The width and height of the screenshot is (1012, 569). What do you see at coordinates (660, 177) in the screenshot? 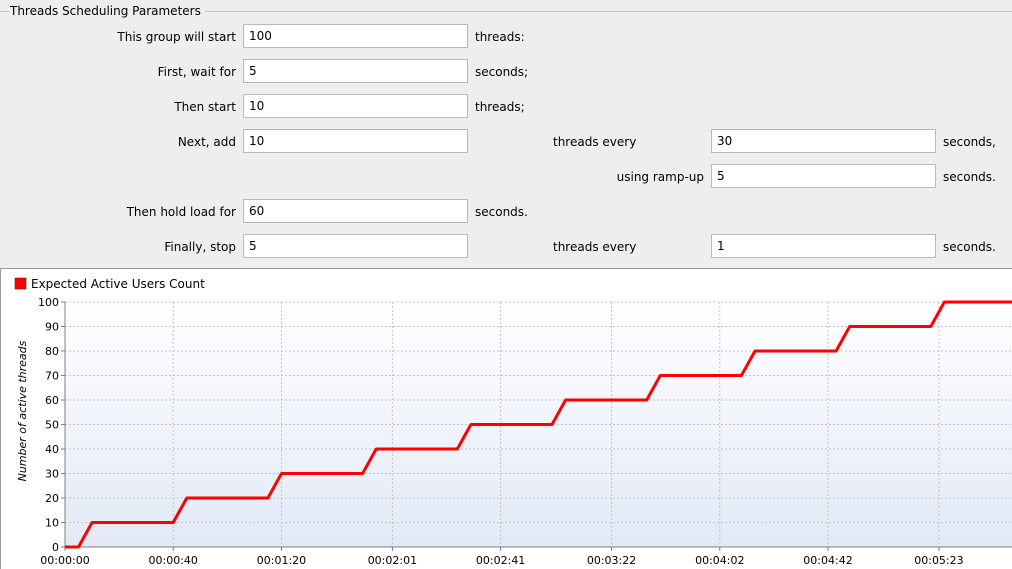
I see `rampup-label: using ramp-up` at bounding box center [660, 177].